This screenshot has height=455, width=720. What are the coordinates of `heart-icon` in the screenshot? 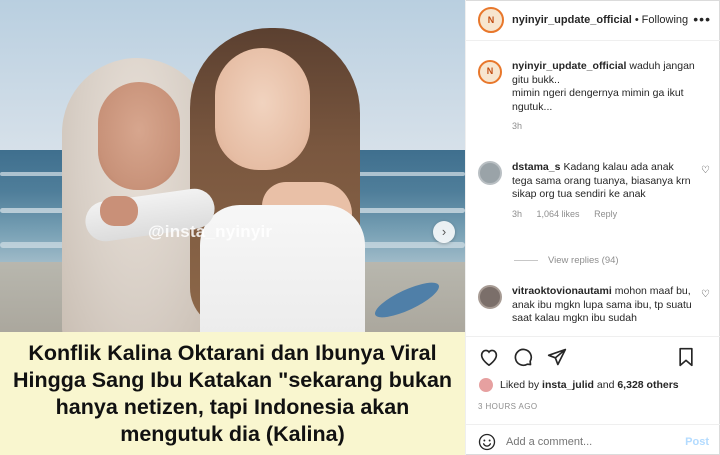 It's located at (489, 357).